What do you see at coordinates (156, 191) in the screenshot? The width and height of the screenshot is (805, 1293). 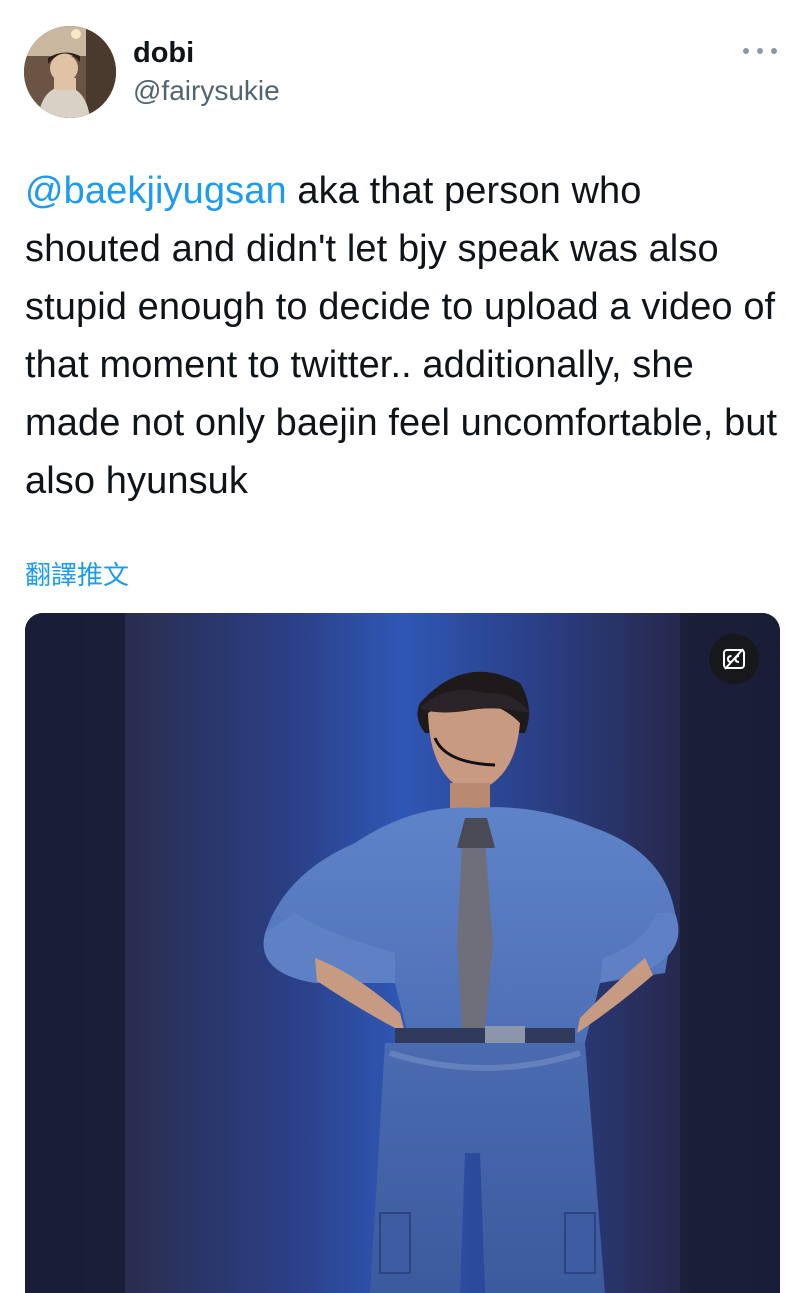 I see `mention-link: @baekjiyugsan` at bounding box center [156, 191].